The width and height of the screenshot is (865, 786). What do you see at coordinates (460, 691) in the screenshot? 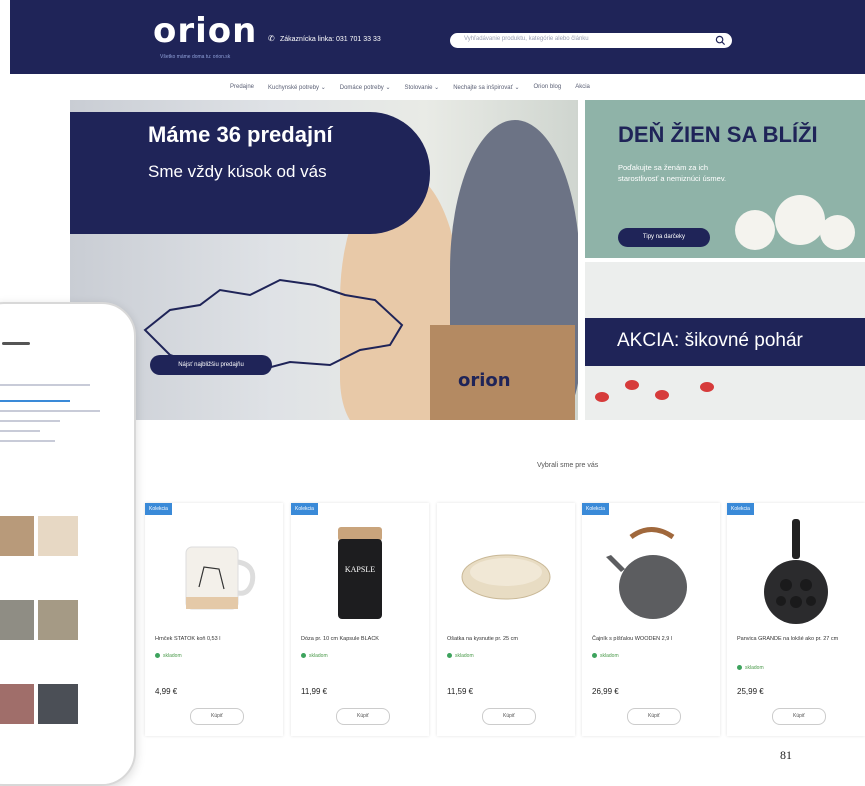
I see `product-price: 11,59 €` at bounding box center [460, 691].